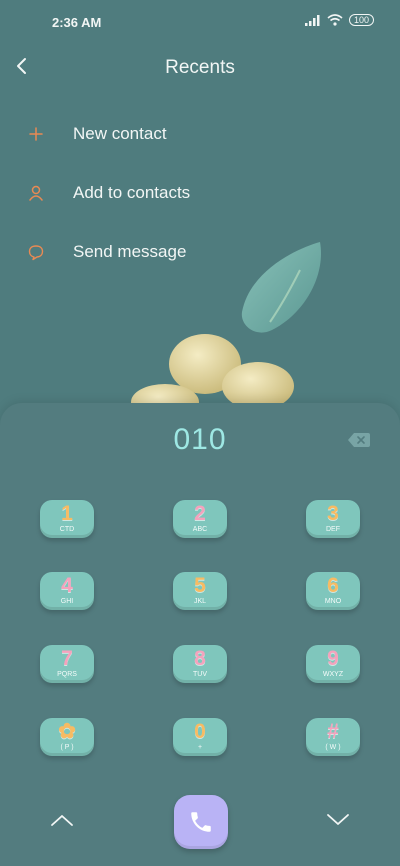  What do you see at coordinates (226, 326) in the screenshot?
I see `decorative-leaf-flower-illustration` at bounding box center [226, 326].